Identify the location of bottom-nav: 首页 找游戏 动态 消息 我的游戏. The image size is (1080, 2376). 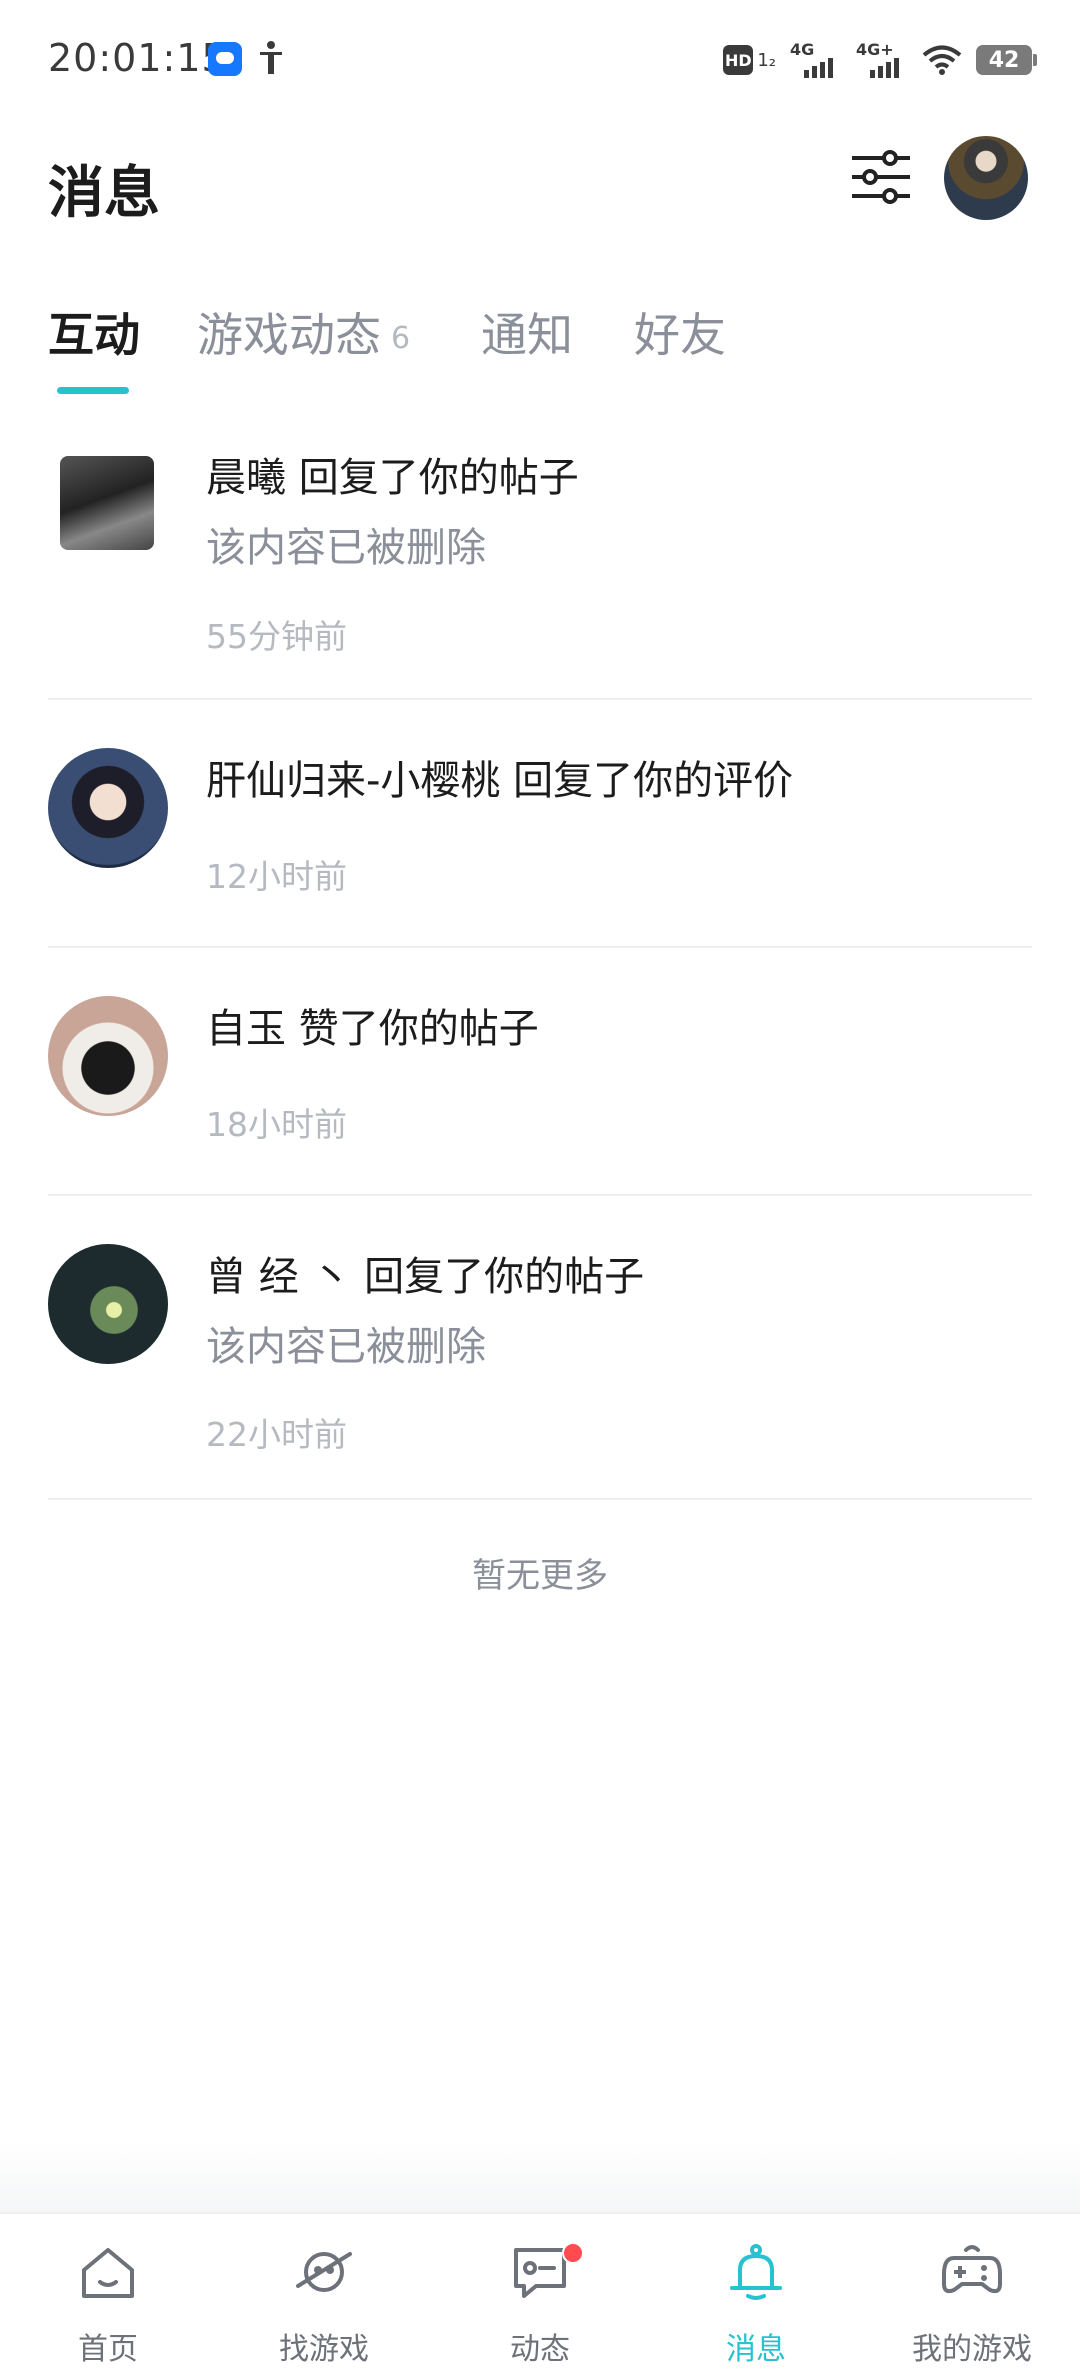
(540, 2294).